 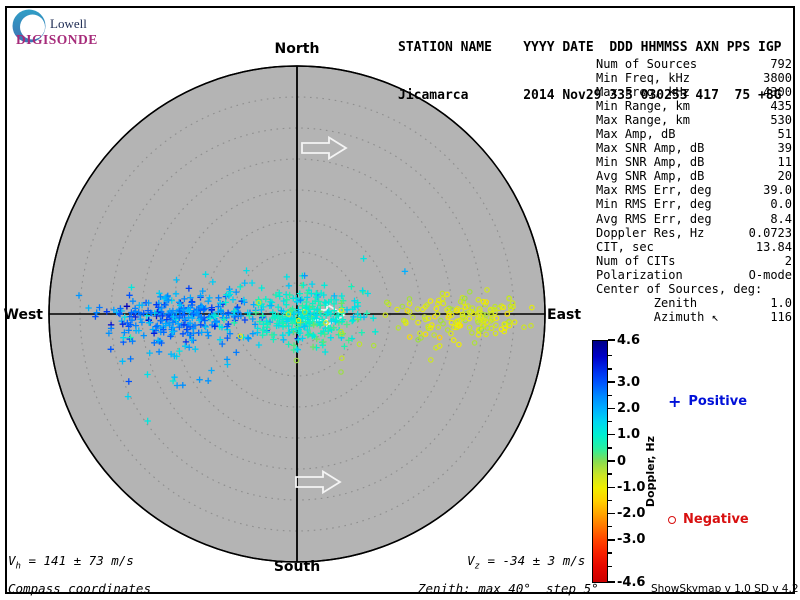 What do you see at coordinates (629, 382) in the screenshot?
I see `colorbar-tick-label: 3.0` at bounding box center [629, 382].